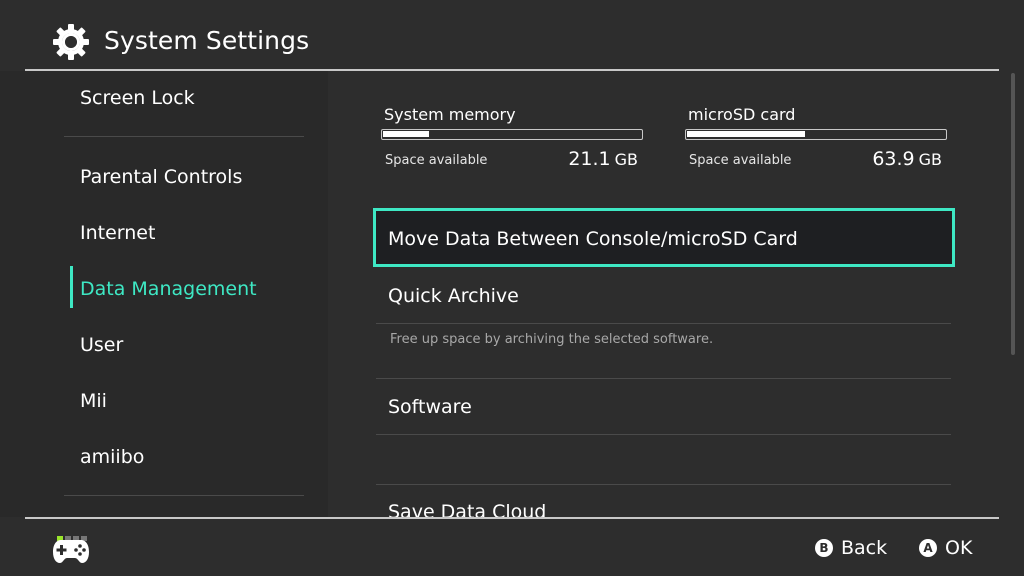 The width and height of the screenshot is (1024, 576). I want to click on selected-menu-item: Move Data Between Console/microSD Card, so click(664, 237).